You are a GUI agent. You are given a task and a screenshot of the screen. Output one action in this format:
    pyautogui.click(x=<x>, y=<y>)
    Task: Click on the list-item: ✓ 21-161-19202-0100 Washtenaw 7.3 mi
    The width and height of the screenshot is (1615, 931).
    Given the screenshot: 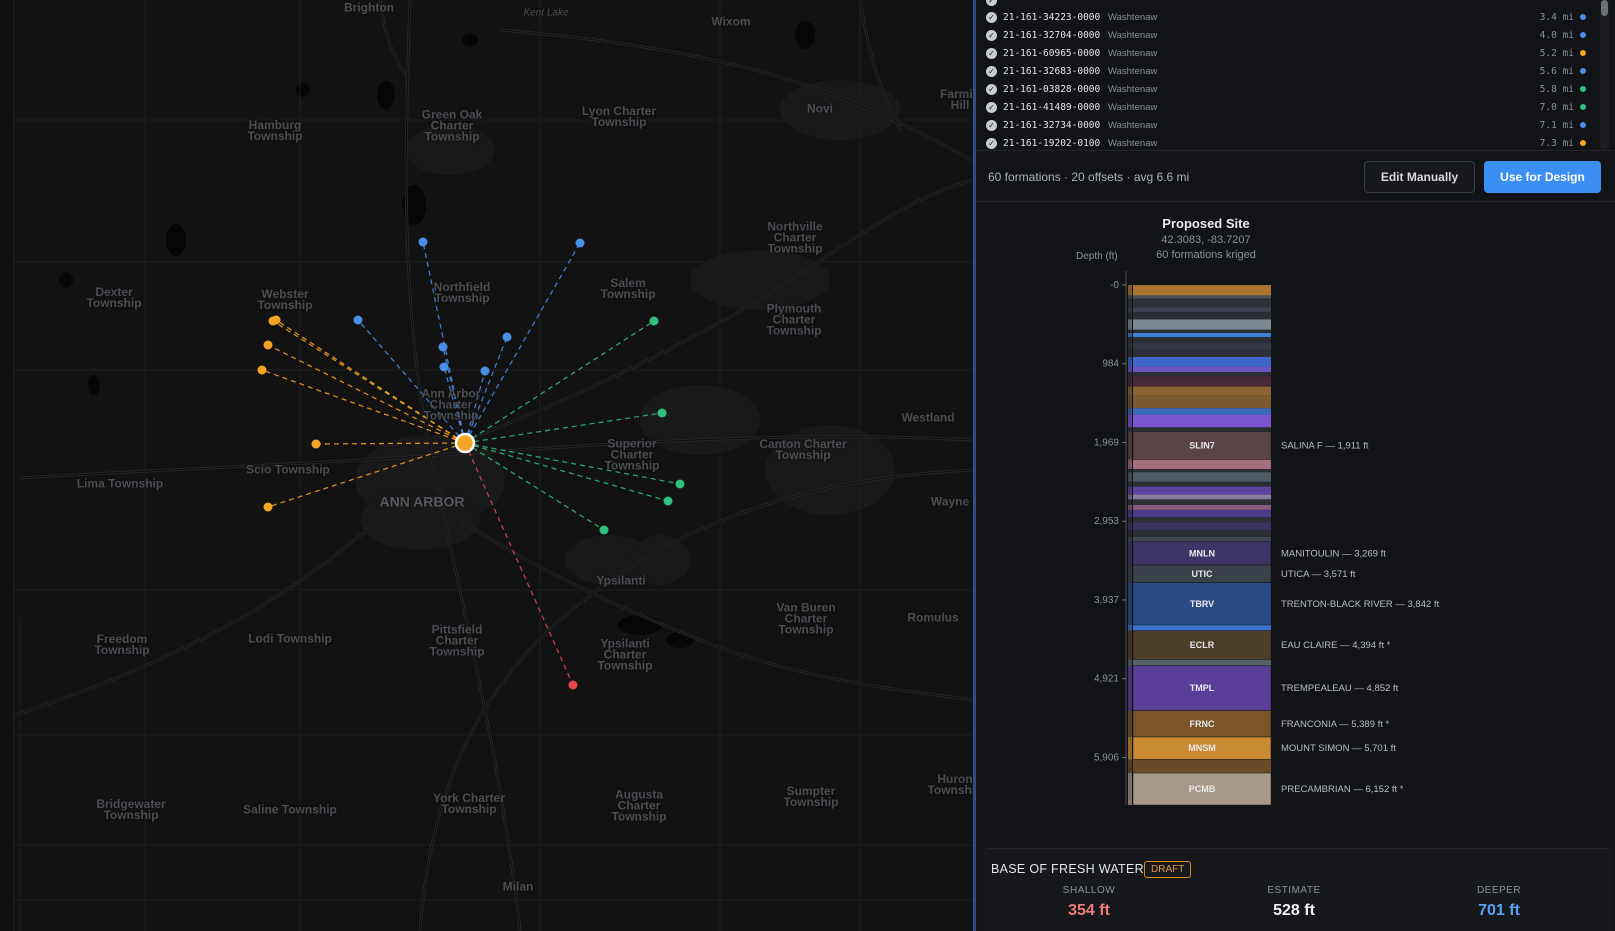 What is the action you would take?
    pyautogui.click(x=1286, y=142)
    